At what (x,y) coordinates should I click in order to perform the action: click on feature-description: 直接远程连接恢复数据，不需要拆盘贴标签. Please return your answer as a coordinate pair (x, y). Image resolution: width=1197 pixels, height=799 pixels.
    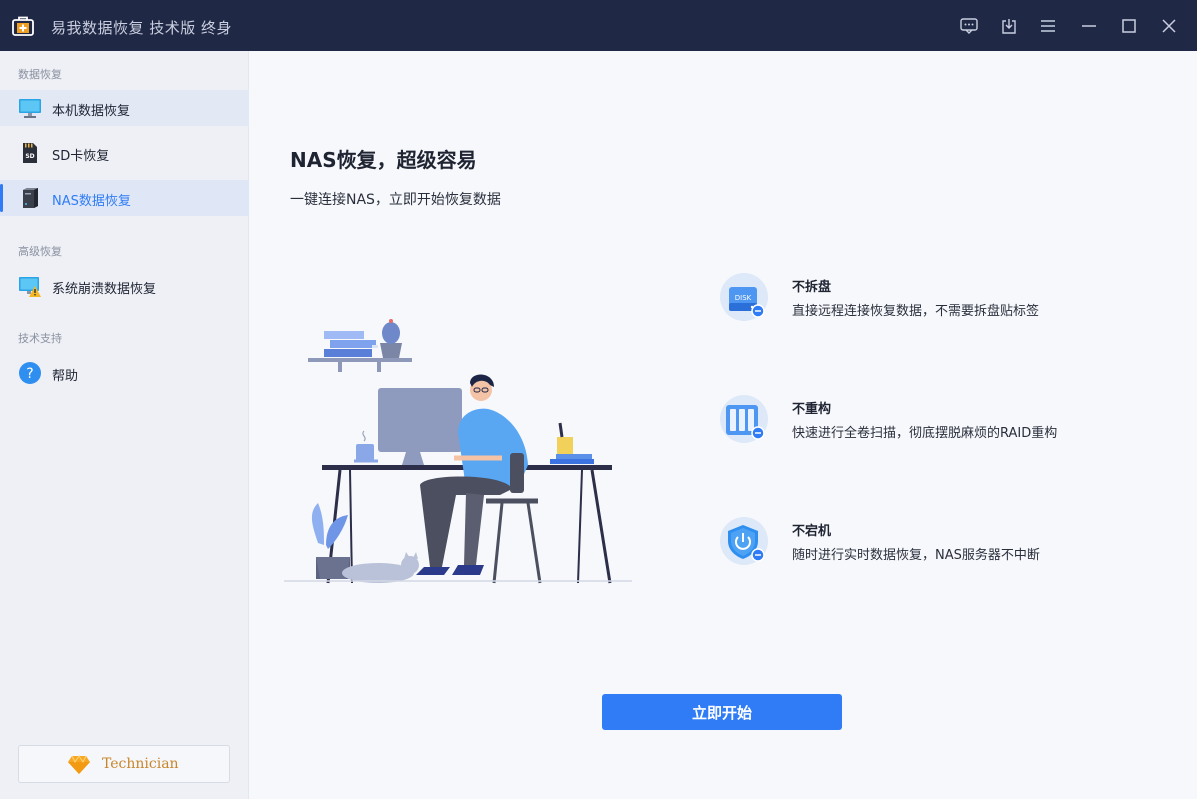
    Looking at the image, I should click on (916, 311).